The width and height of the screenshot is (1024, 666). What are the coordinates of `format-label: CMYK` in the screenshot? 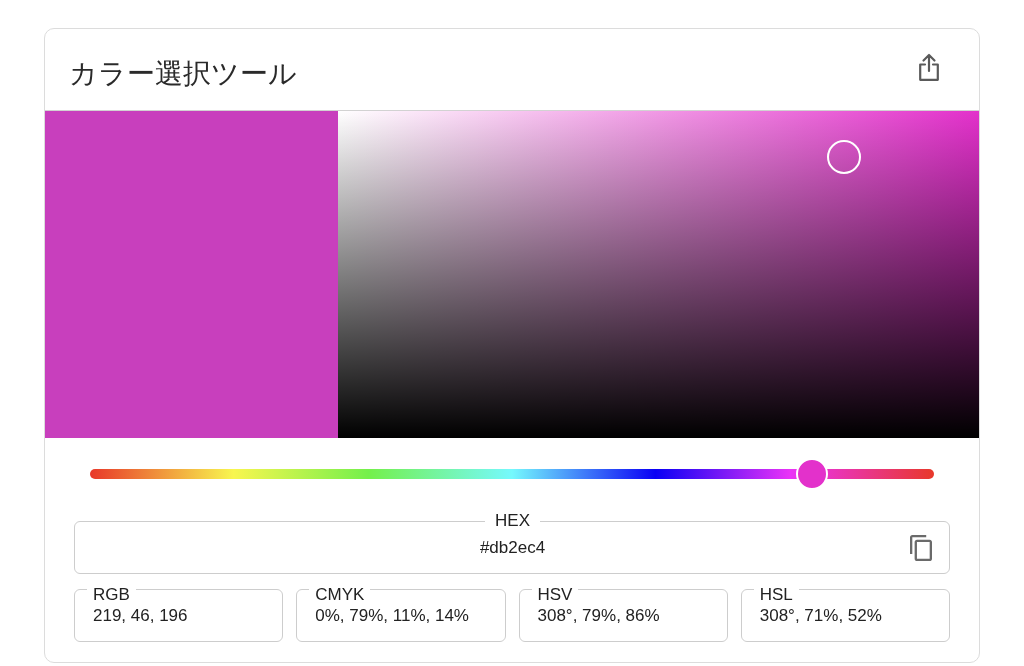 It's located at (340, 594).